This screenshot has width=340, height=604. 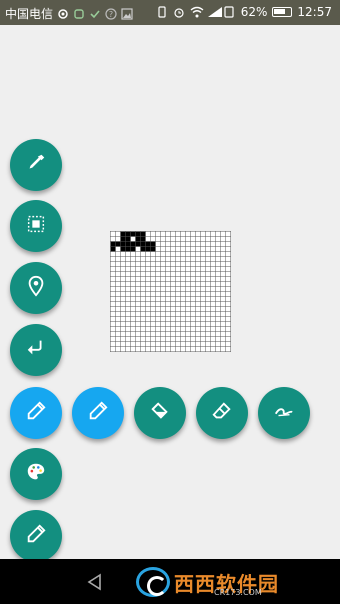 I want to click on pixel-canvas, so click(x=170, y=291).